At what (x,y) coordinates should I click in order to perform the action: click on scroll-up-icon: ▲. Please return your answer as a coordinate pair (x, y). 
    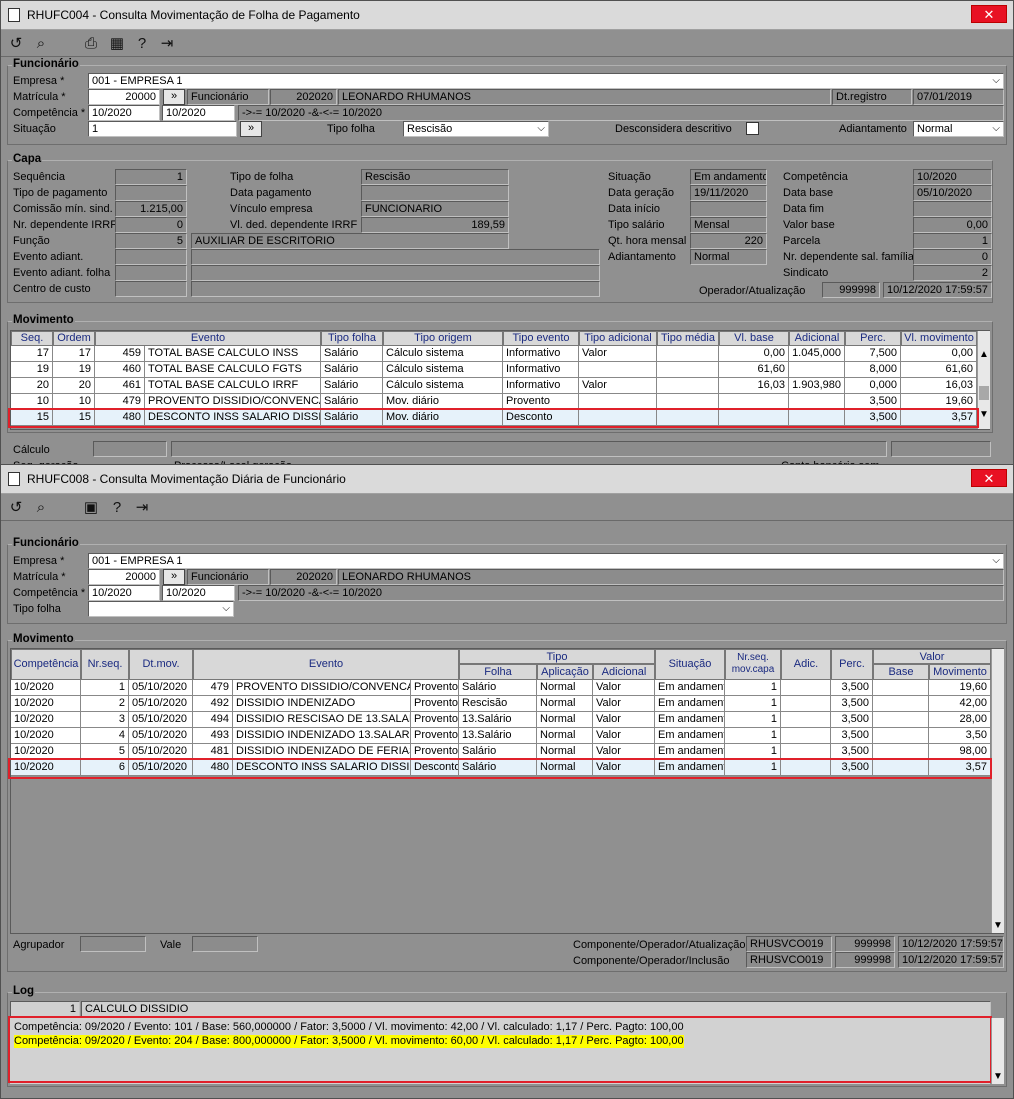
    Looking at the image, I should click on (984, 354).